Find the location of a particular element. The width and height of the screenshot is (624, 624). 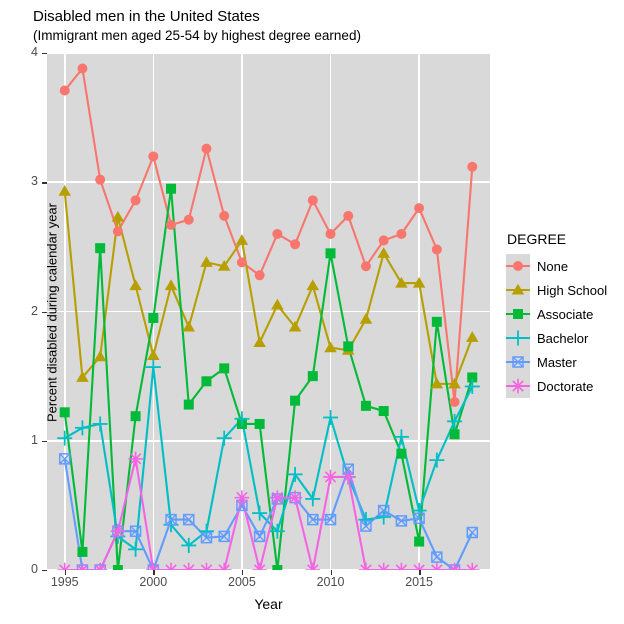

legend-item-none: None is located at coordinates (556, 266).